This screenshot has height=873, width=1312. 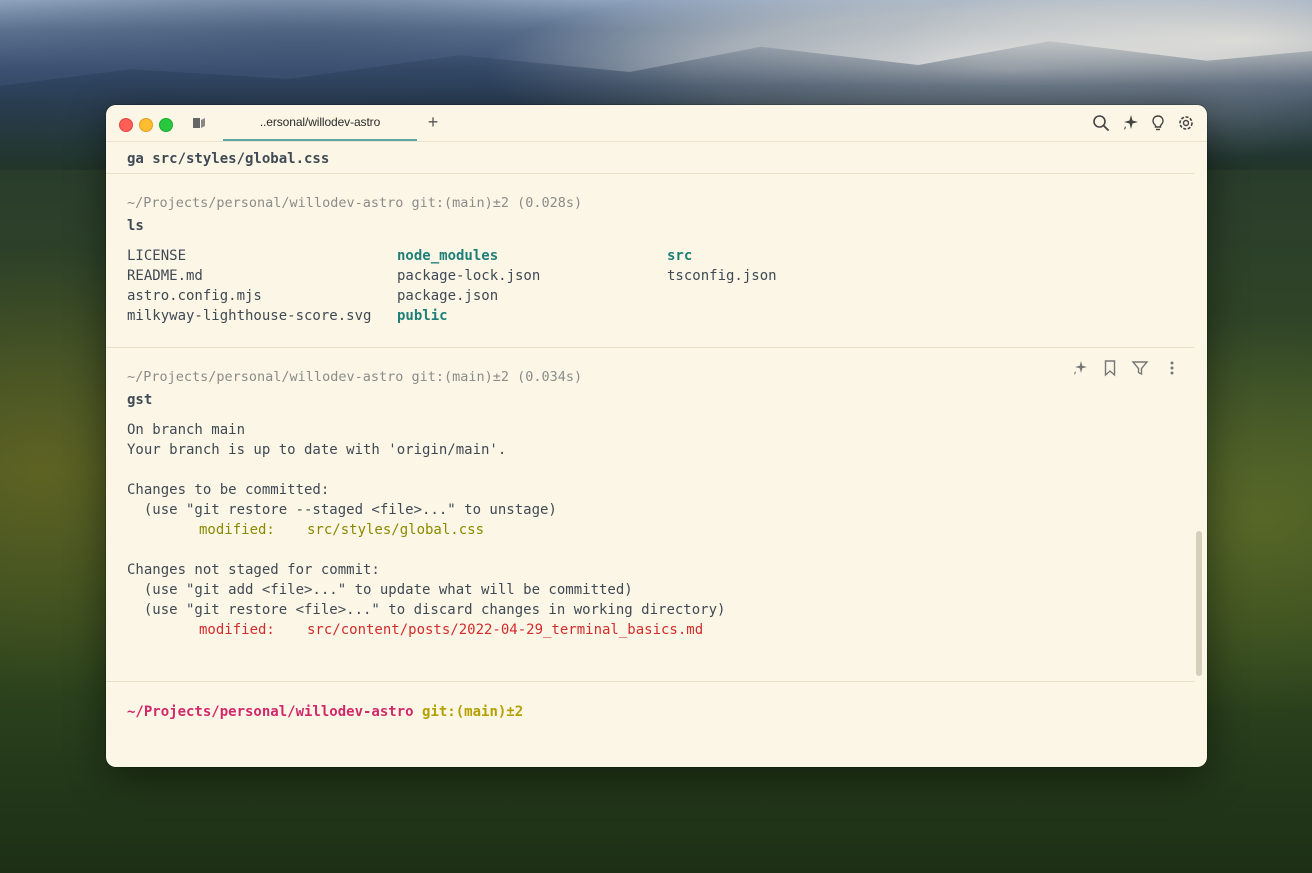 I want to click on minimize-button, so click(x=146, y=125).